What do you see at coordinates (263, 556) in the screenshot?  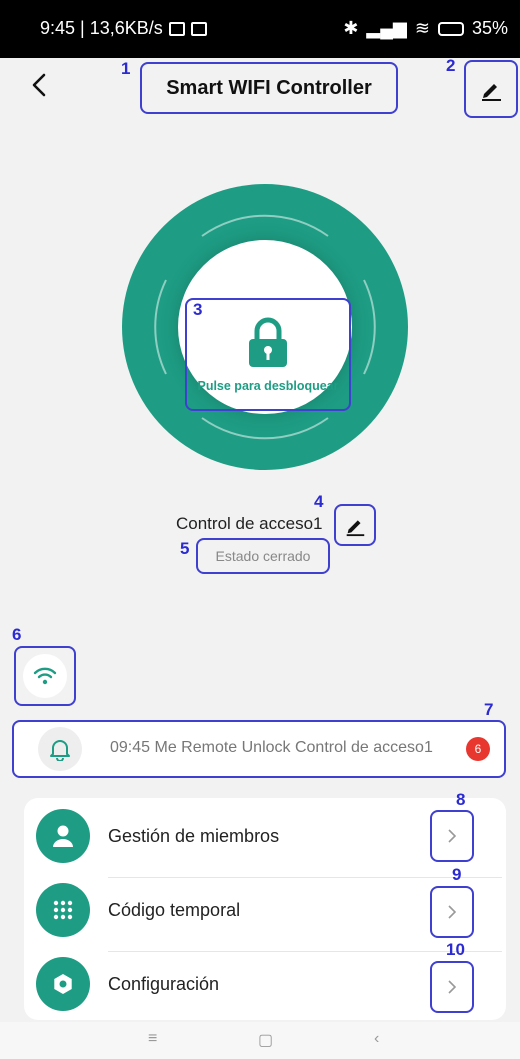 I see `lock-state: Estado cerrado` at bounding box center [263, 556].